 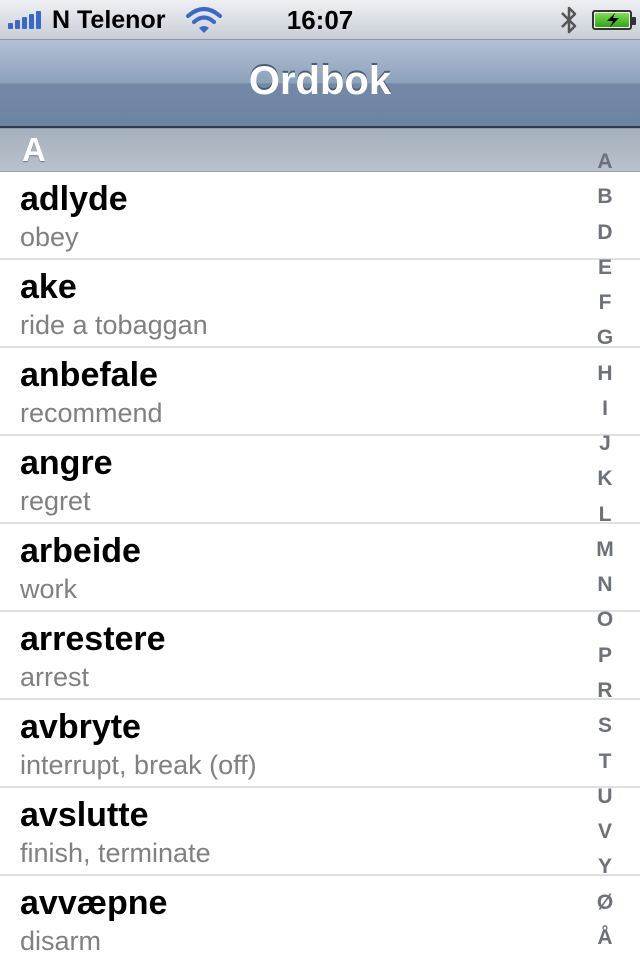 I want to click on navigation-bar: Ordbok, so click(x=320, y=84).